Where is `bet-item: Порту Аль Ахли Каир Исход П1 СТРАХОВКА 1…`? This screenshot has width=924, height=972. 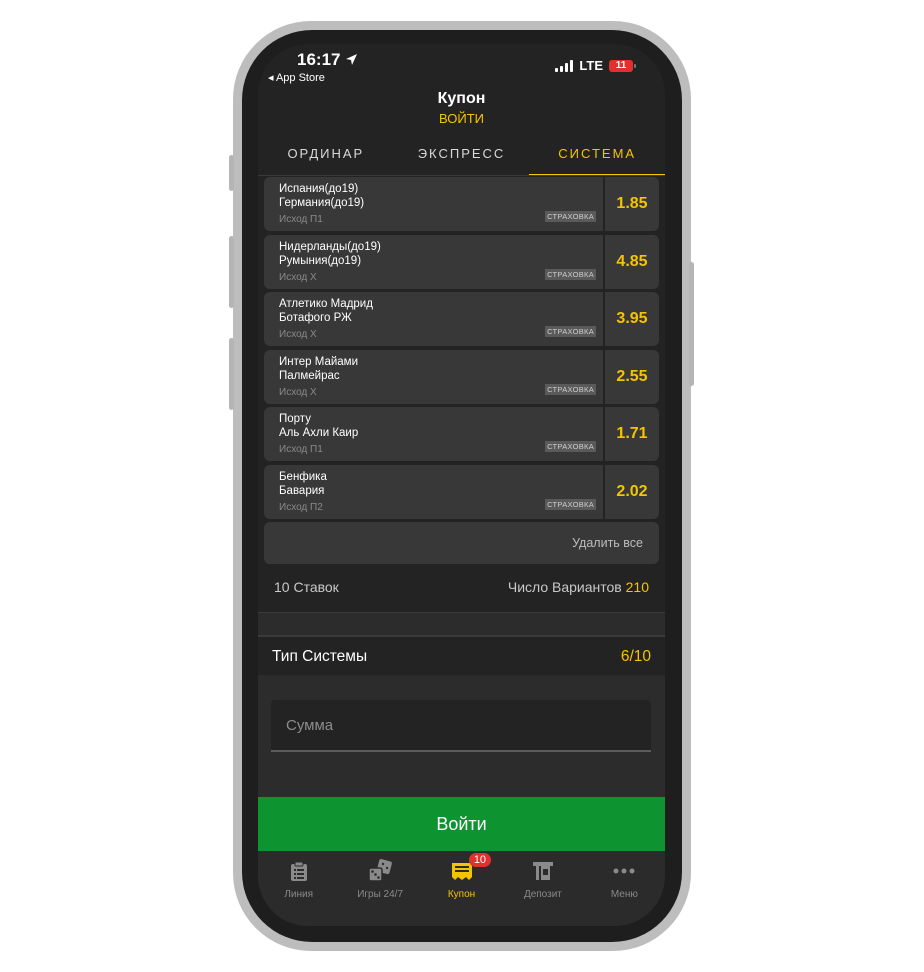
bet-item: Порту Аль Ахли Каир Исход П1 СТРАХОВКА 1… is located at coordinates (461, 434).